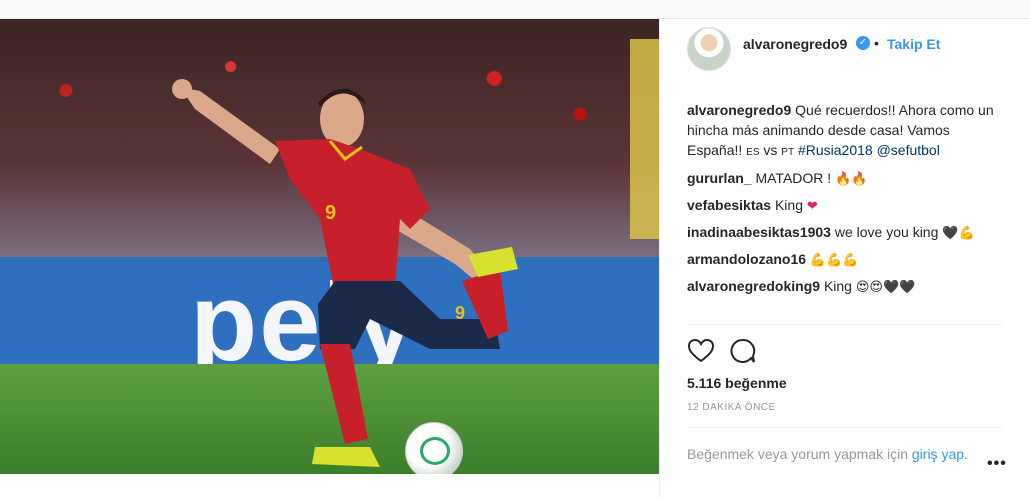 This screenshot has height=497, width=1030. I want to click on heart-eyes-emoji-icon: 😍😍🖤🖤, so click(885, 287).